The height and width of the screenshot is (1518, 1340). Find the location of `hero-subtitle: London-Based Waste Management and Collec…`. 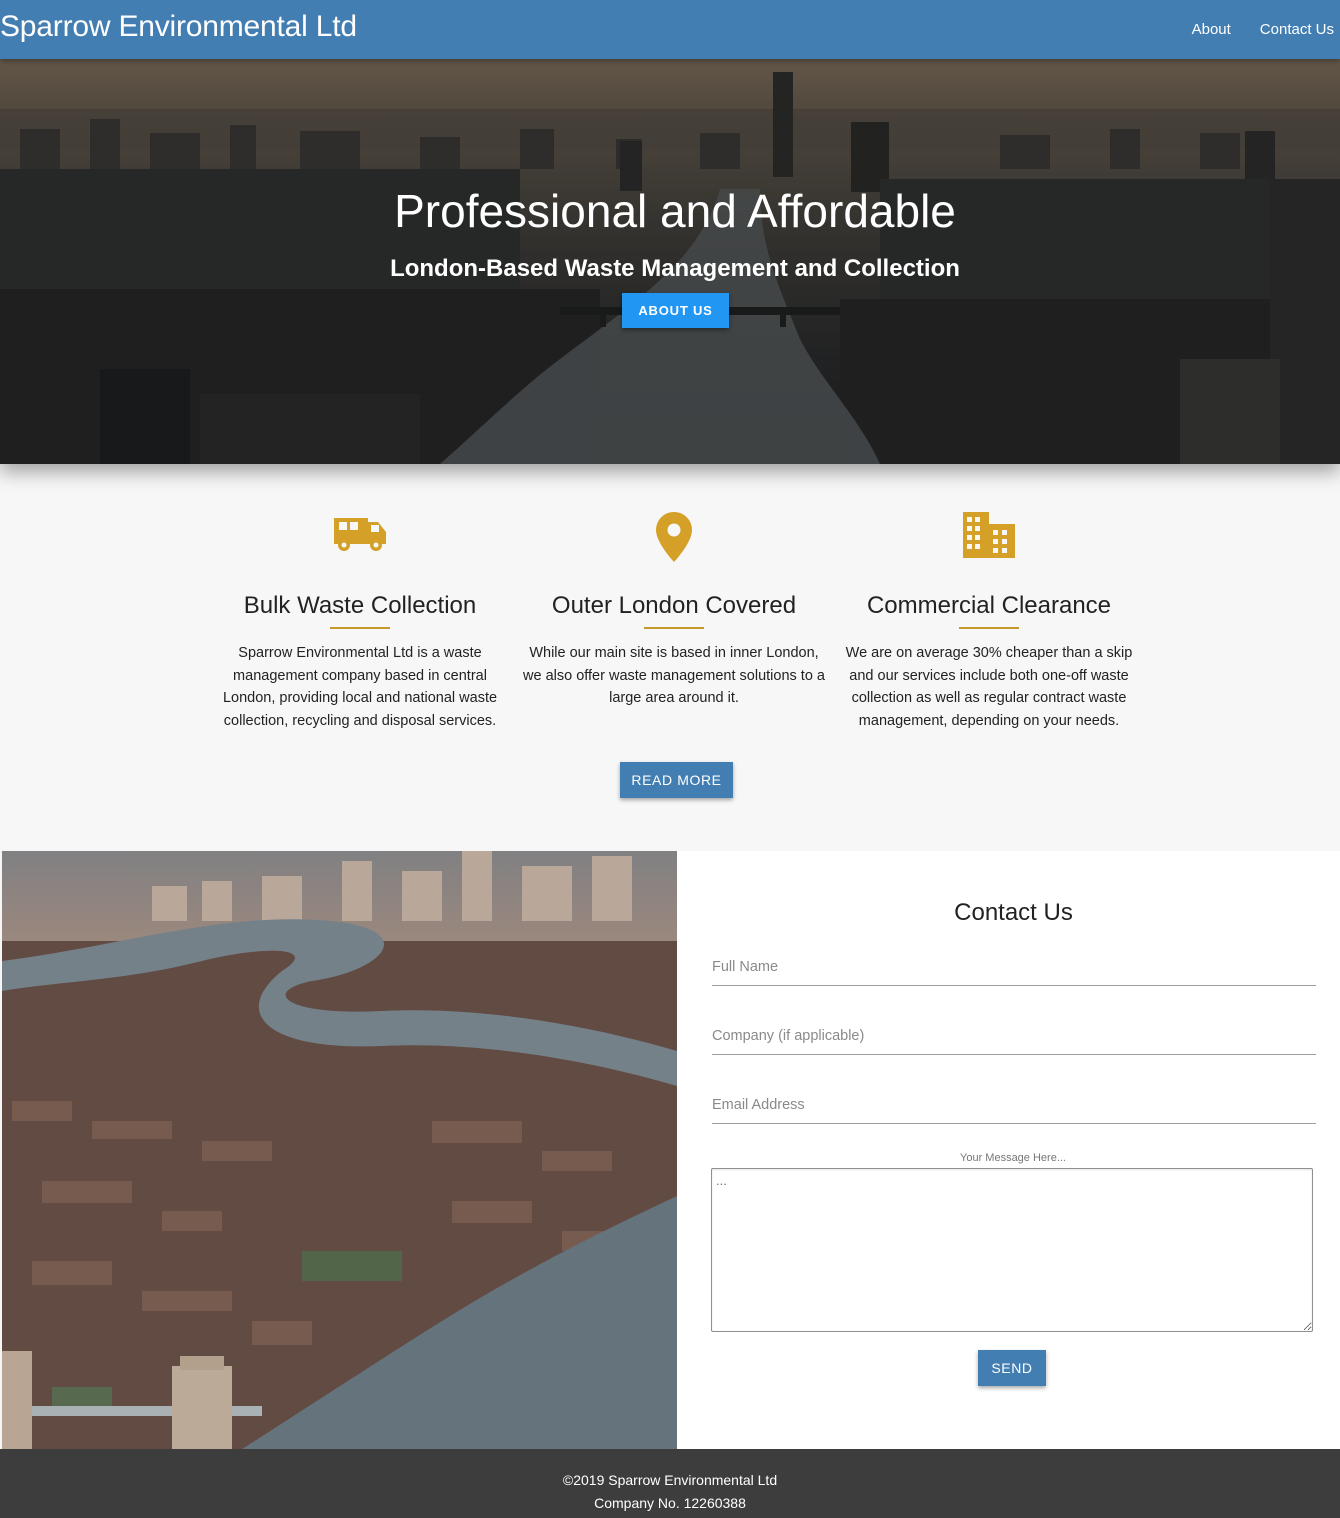

hero-subtitle: London-Based Waste Management and Collec… is located at coordinates (675, 268).